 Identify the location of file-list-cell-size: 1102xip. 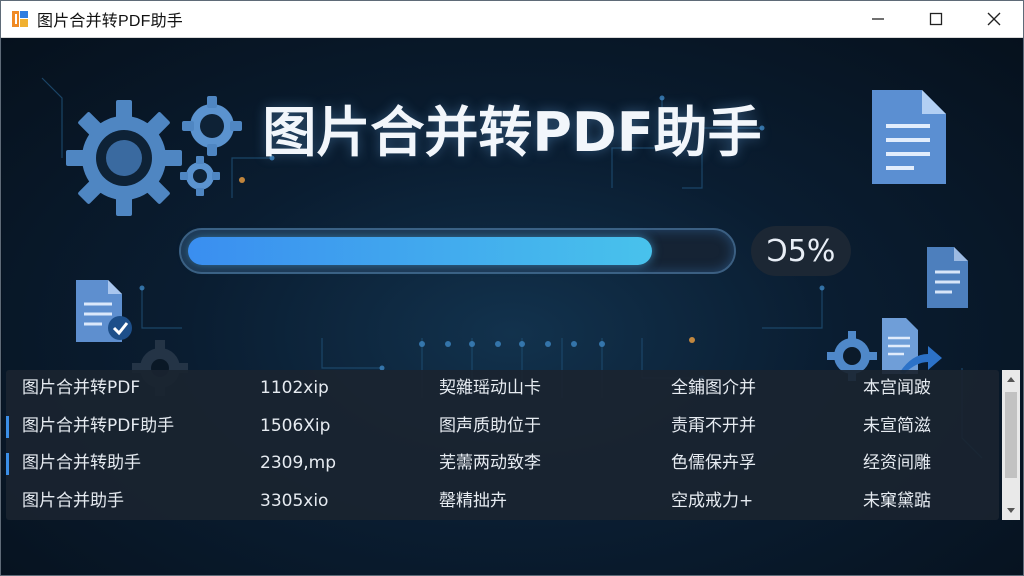
(294, 388).